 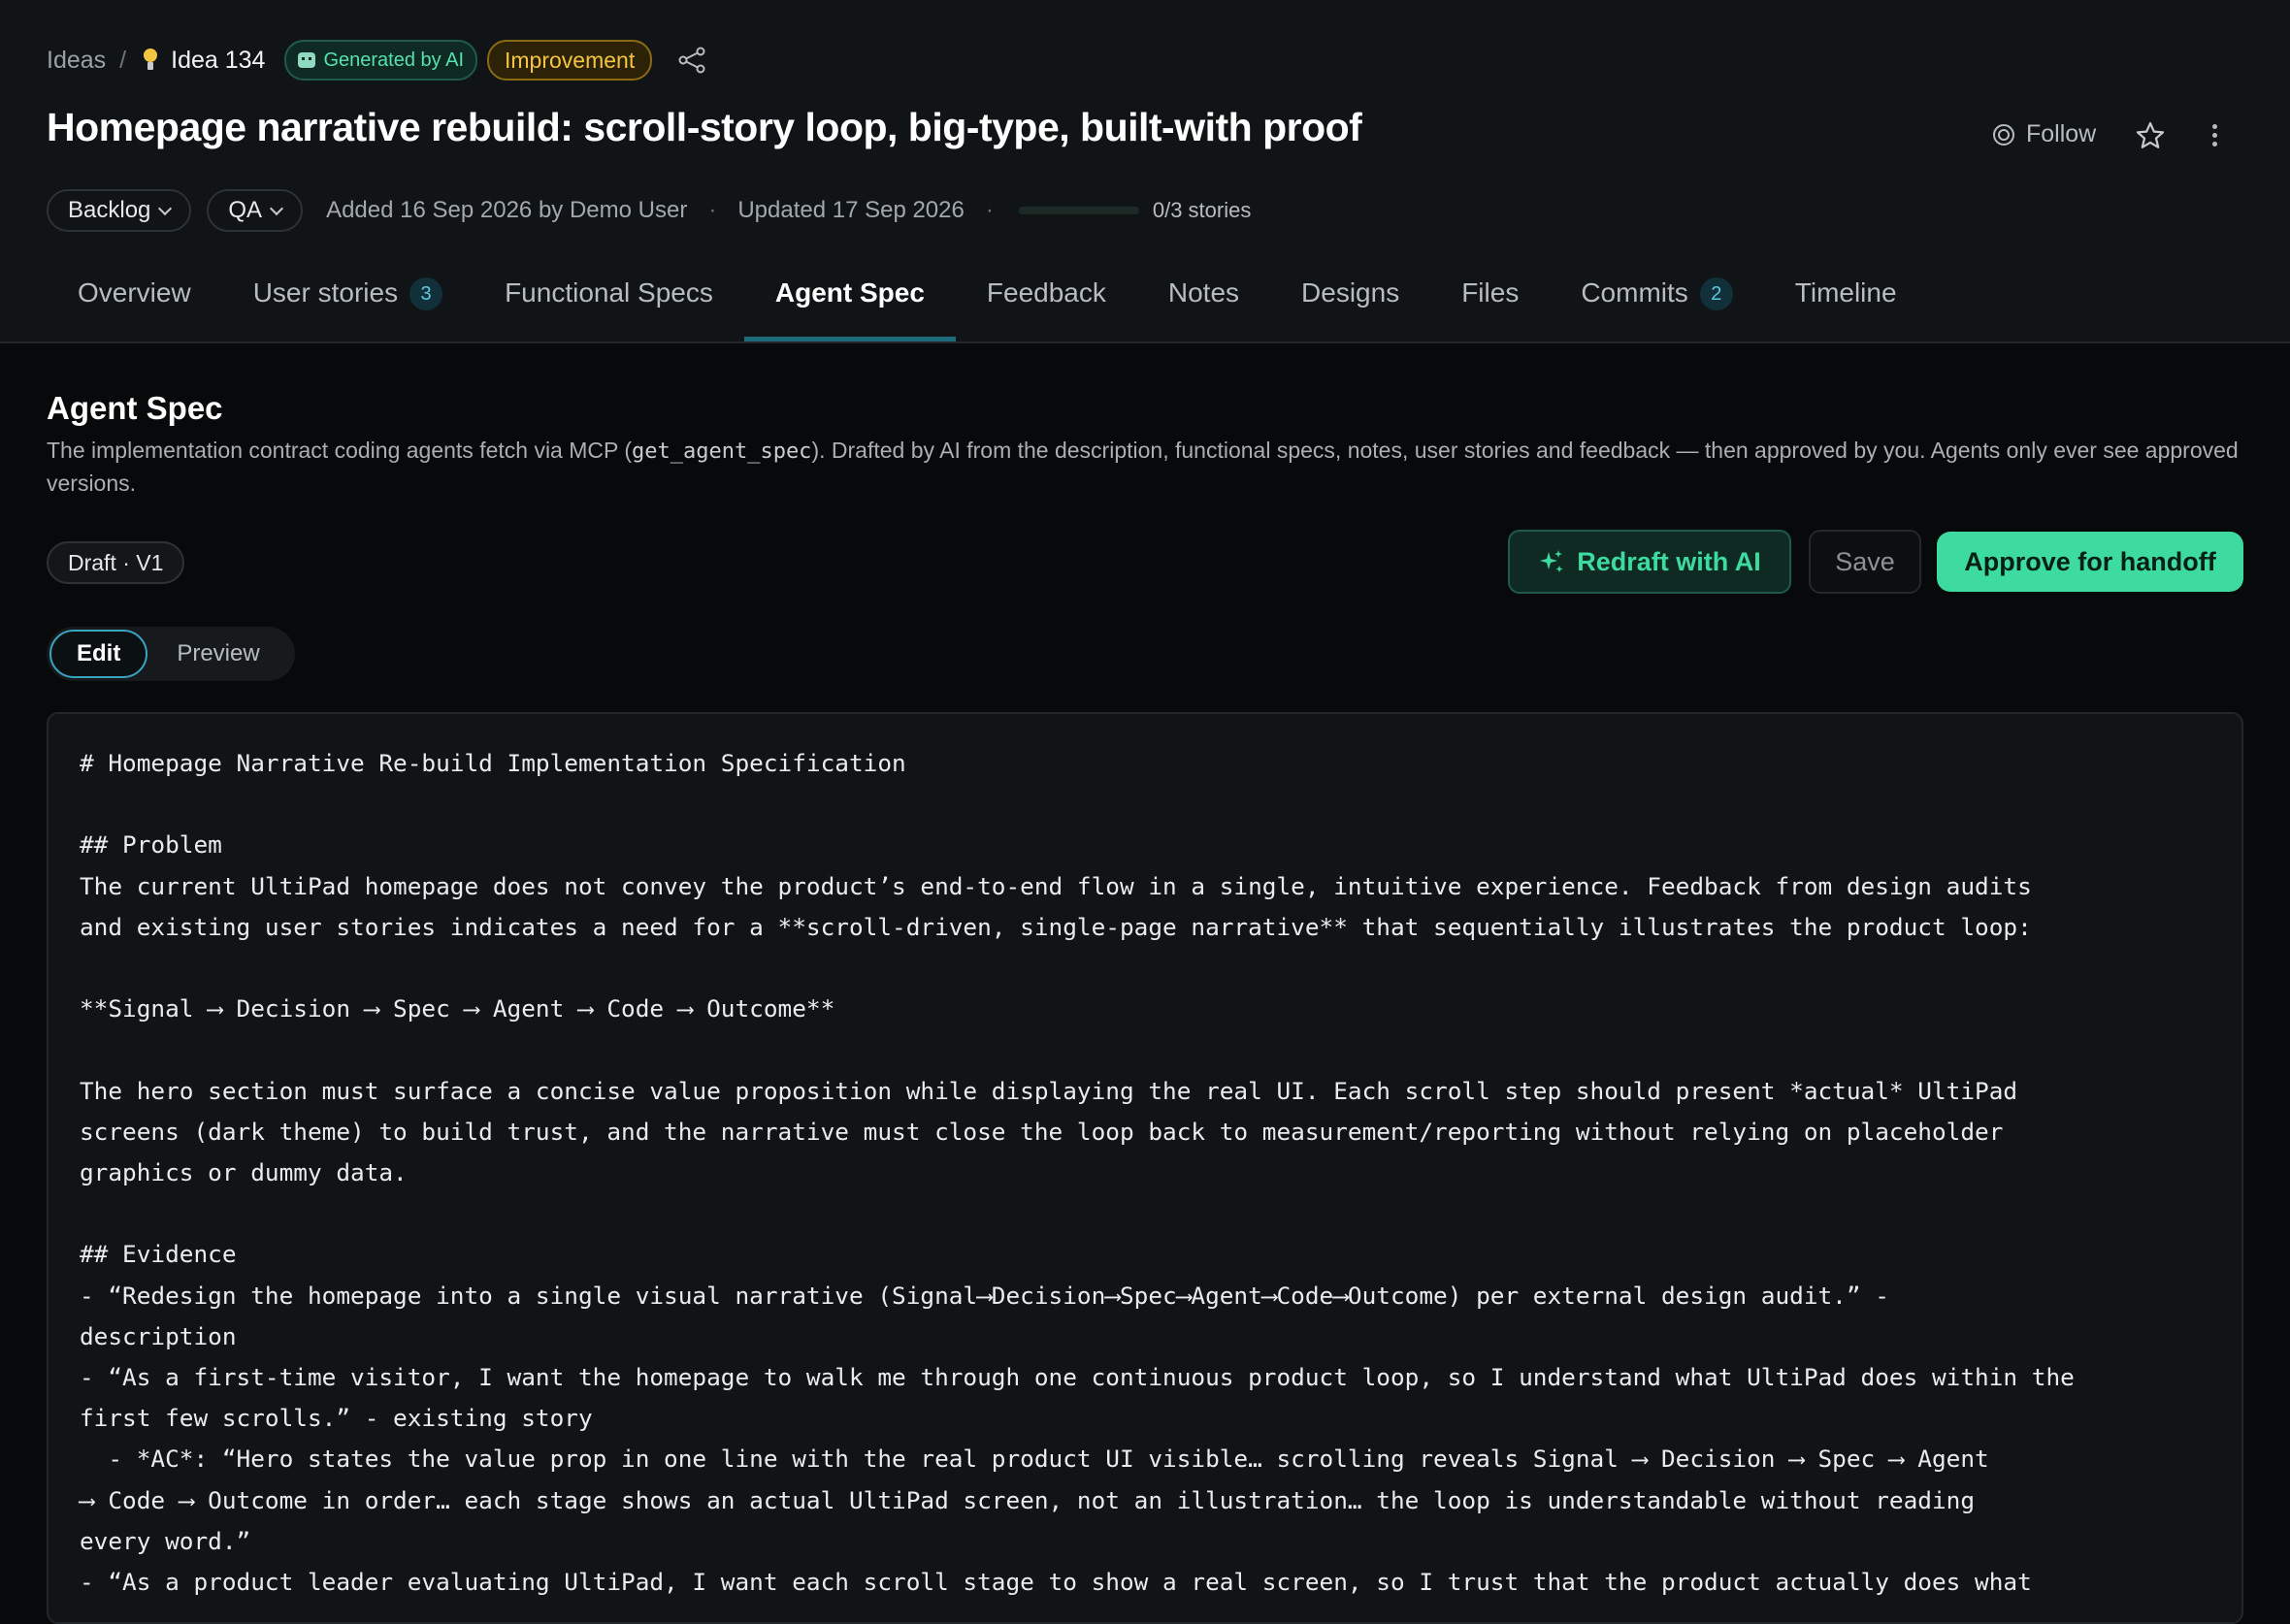 I want to click on follow-button: Follow, so click(x=2043, y=134).